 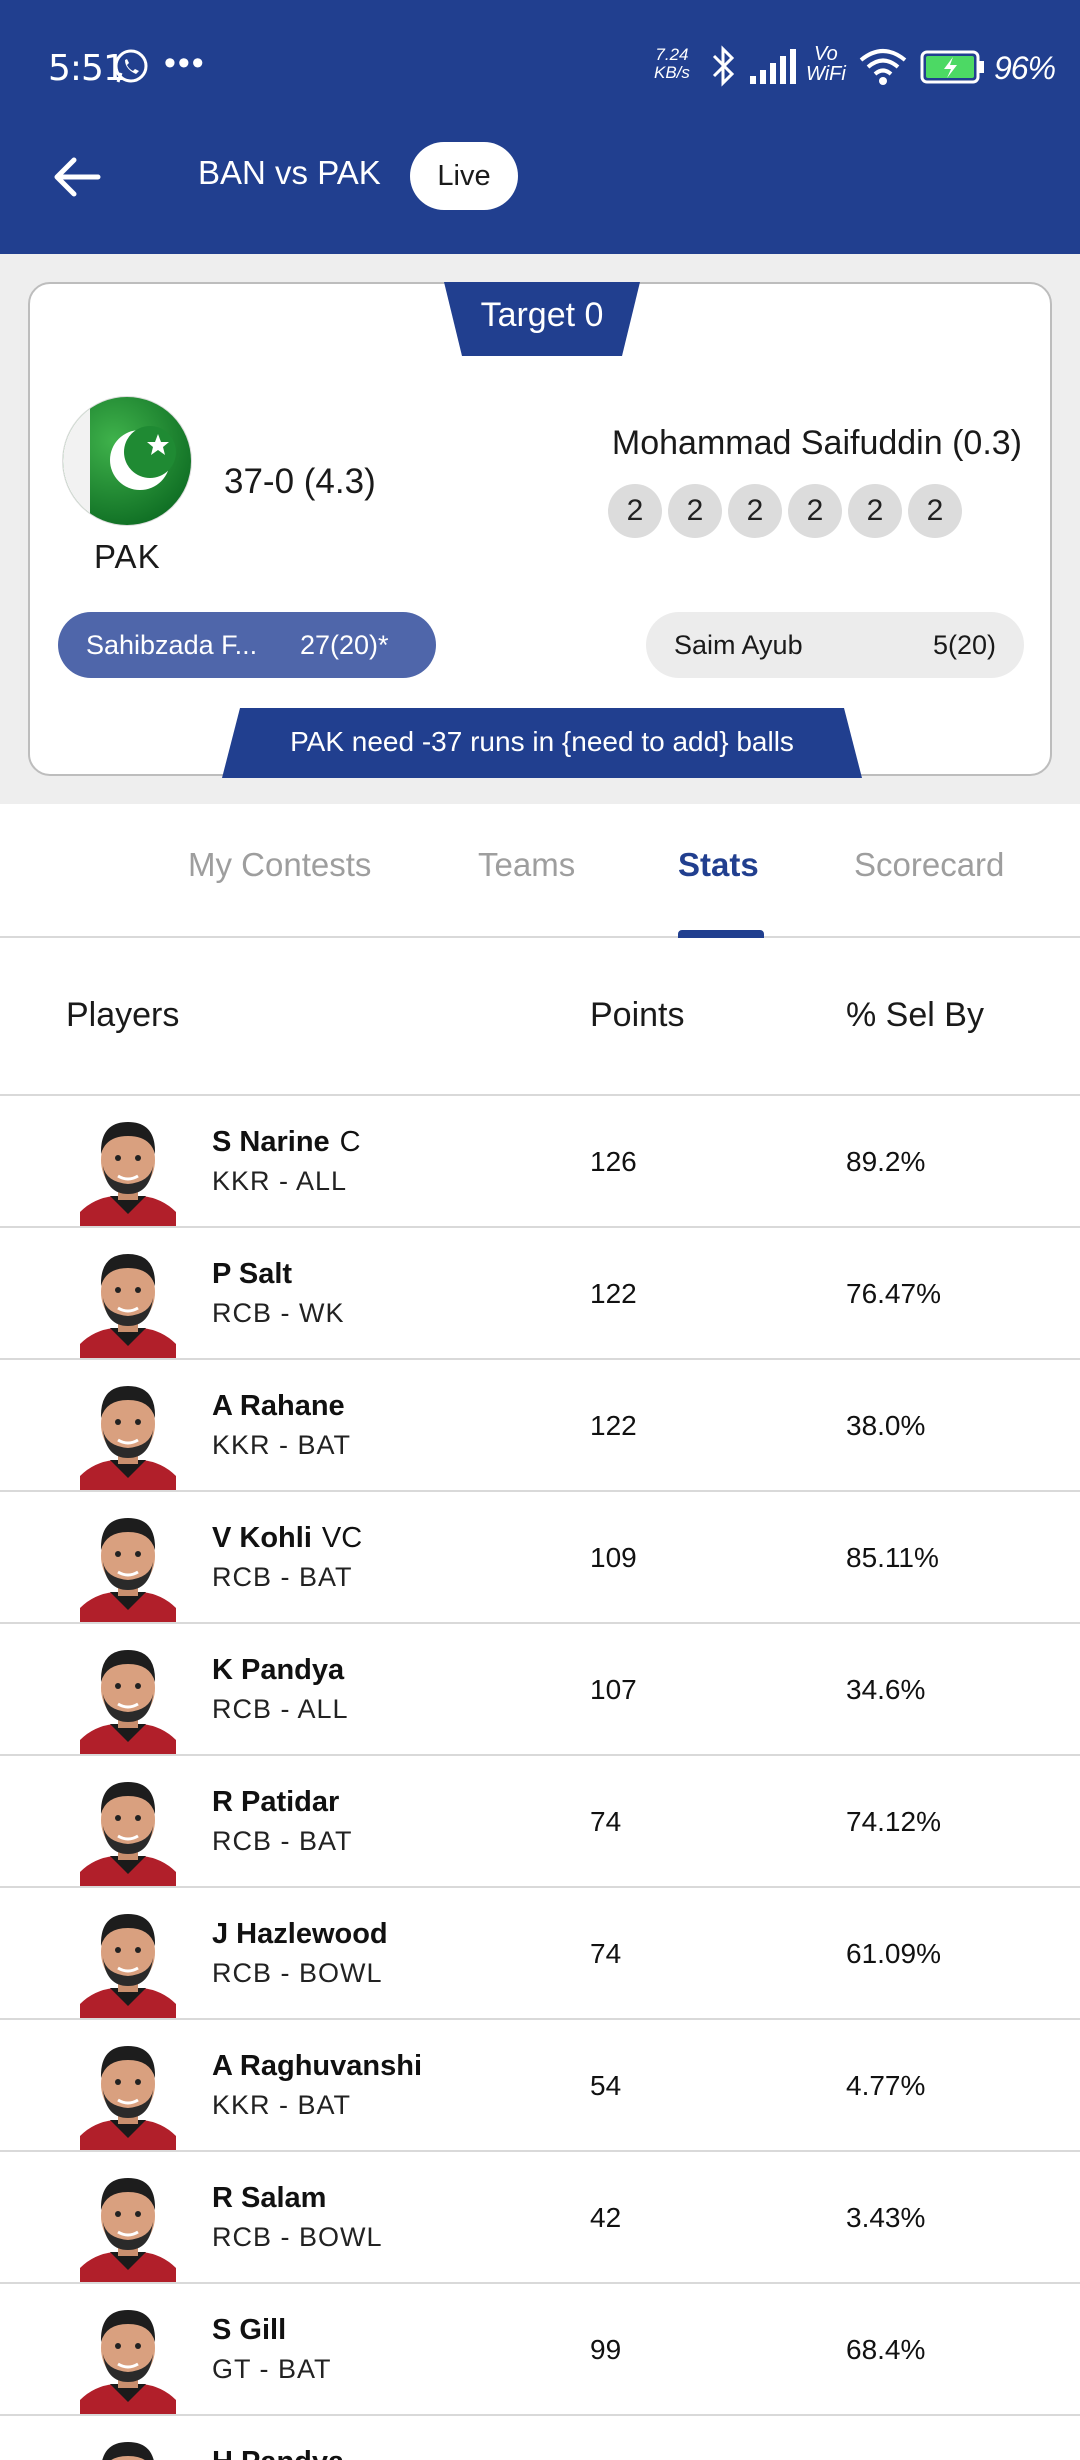 I want to click on target-banner: Target 0, so click(x=542, y=319).